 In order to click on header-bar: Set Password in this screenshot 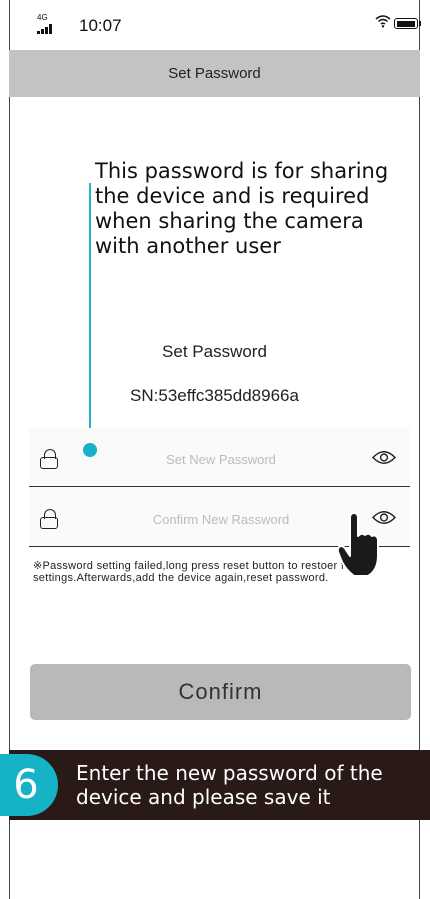, I will do `click(214, 73)`.